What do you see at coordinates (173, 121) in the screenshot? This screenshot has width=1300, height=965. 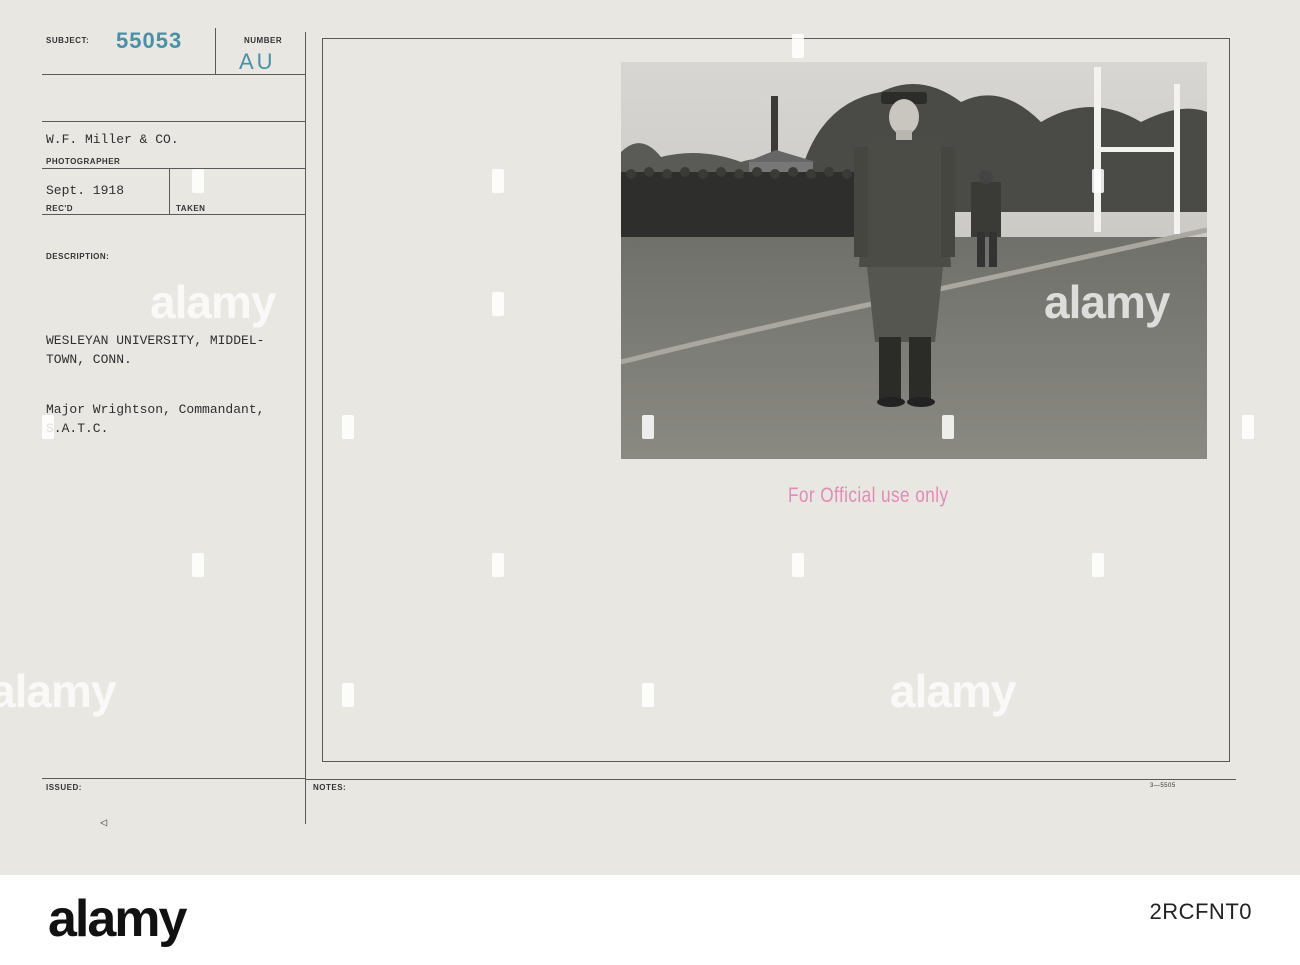 I see `photographer-underline` at bounding box center [173, 121].